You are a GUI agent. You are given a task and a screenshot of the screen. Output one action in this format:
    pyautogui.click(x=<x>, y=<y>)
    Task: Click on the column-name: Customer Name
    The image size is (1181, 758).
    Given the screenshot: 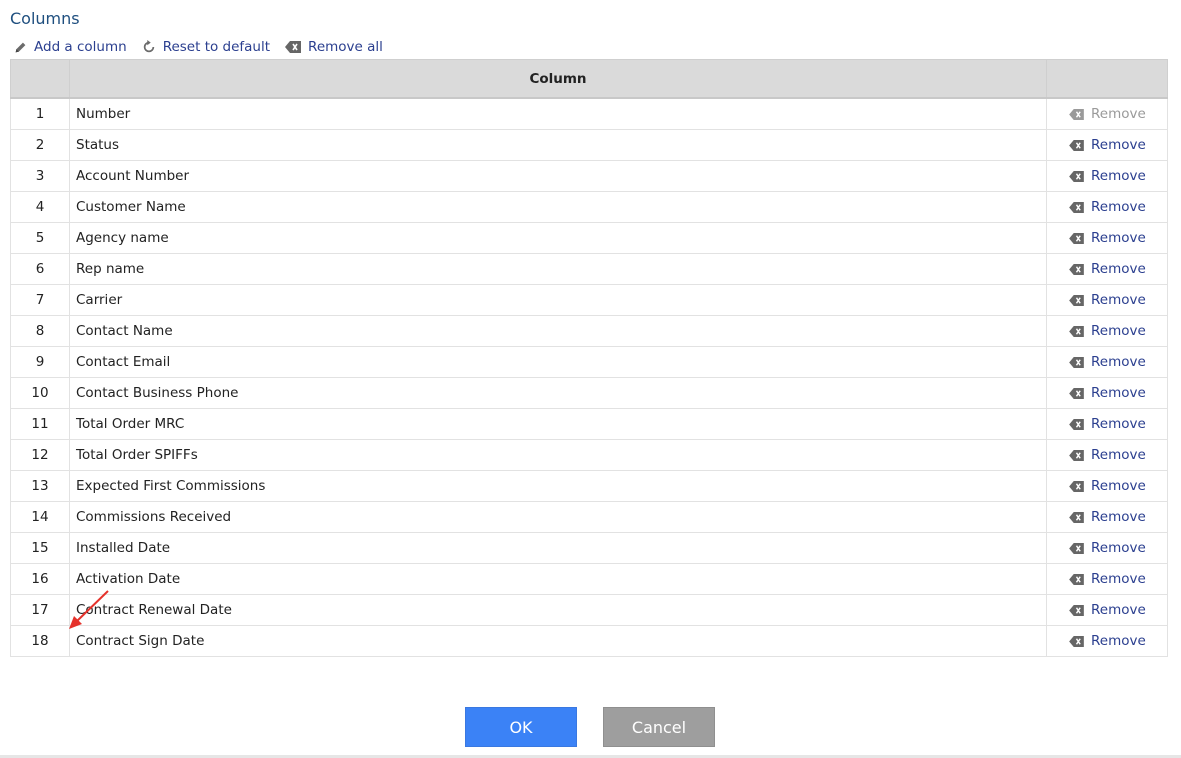 What is the action you would take?
    pyautogui.click(x=558, y=207)
    